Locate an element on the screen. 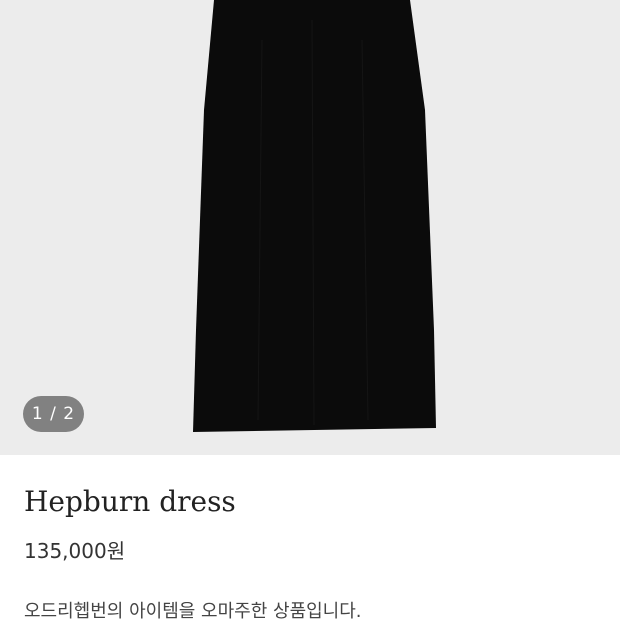  product-description: 오드리헵번의 아이템을 오마주한 상품입니다. is located at coordinates (193, 611).